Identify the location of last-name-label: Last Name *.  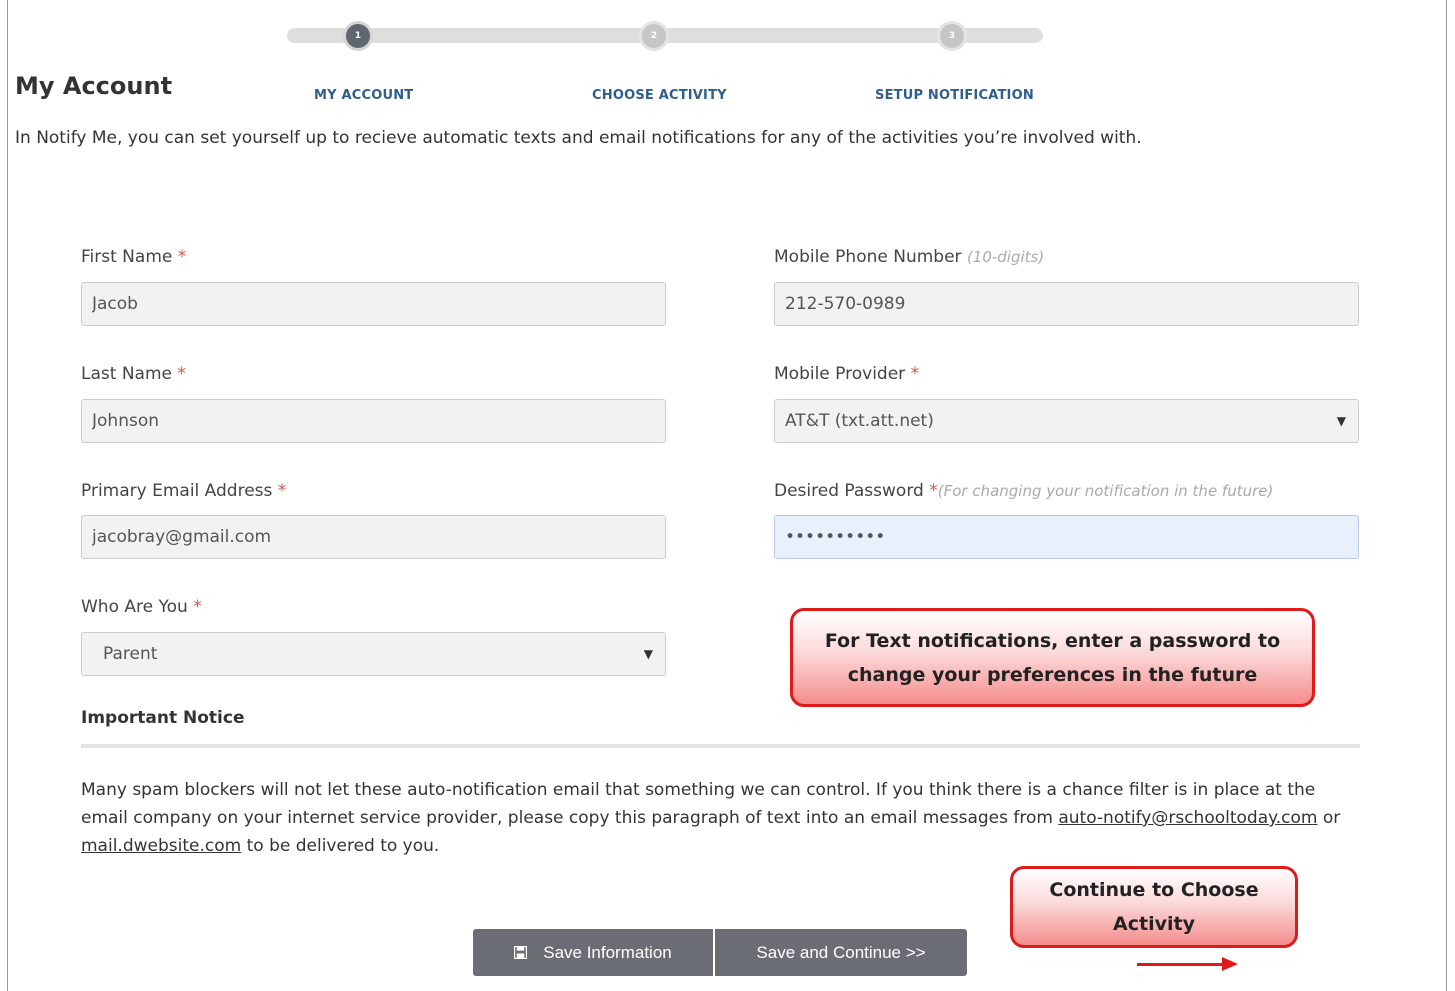
(133, 374).